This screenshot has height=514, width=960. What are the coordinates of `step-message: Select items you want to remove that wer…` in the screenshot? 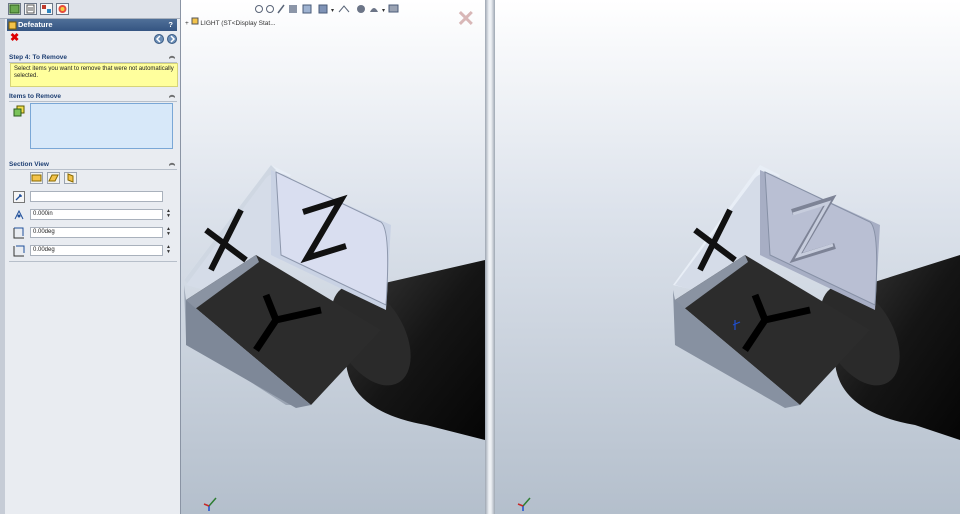 It's located at (94, 75).